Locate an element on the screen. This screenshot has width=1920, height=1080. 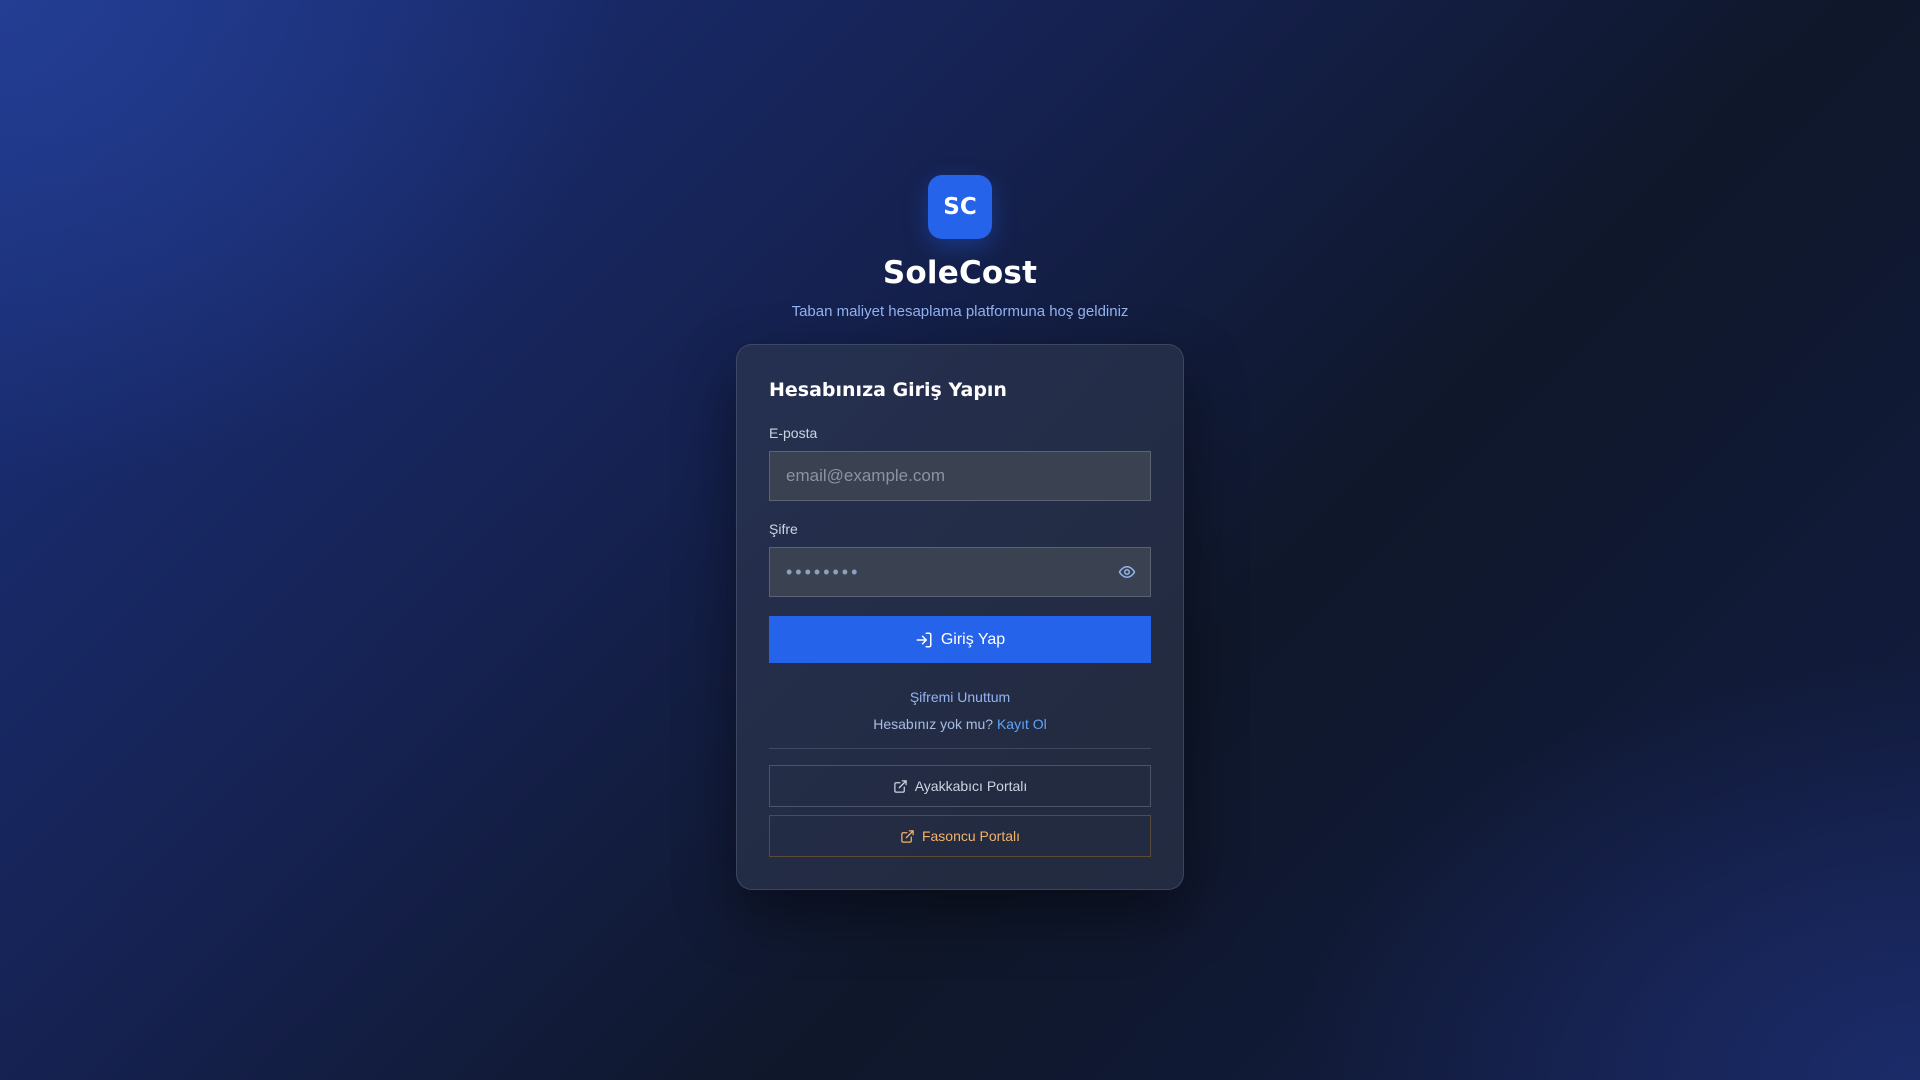
login-submit-label: Giriş Yap is located at coordinates (973, 639).